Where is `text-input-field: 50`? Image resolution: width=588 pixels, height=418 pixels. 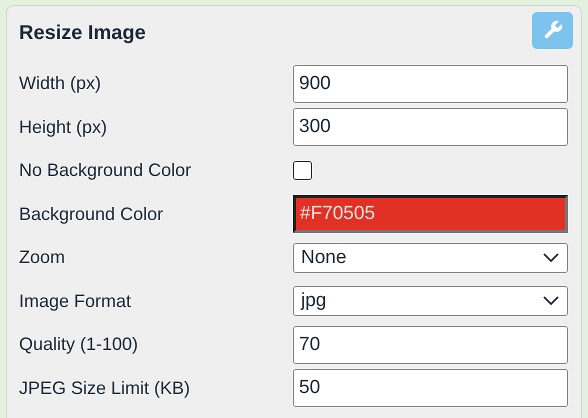
text-input-field: 50 is located at coordinates (430, 388).